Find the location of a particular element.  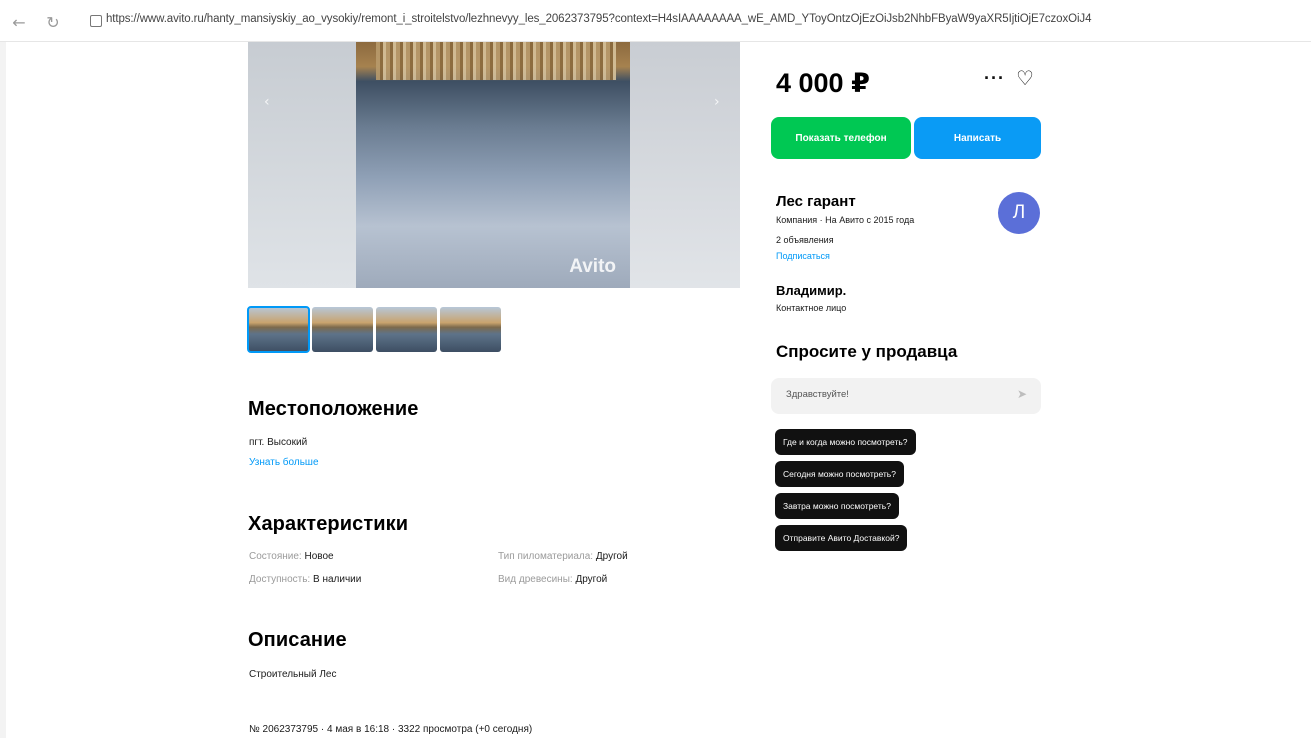

show-phone-button: Показать телефон is located at coordinates (841, 138).